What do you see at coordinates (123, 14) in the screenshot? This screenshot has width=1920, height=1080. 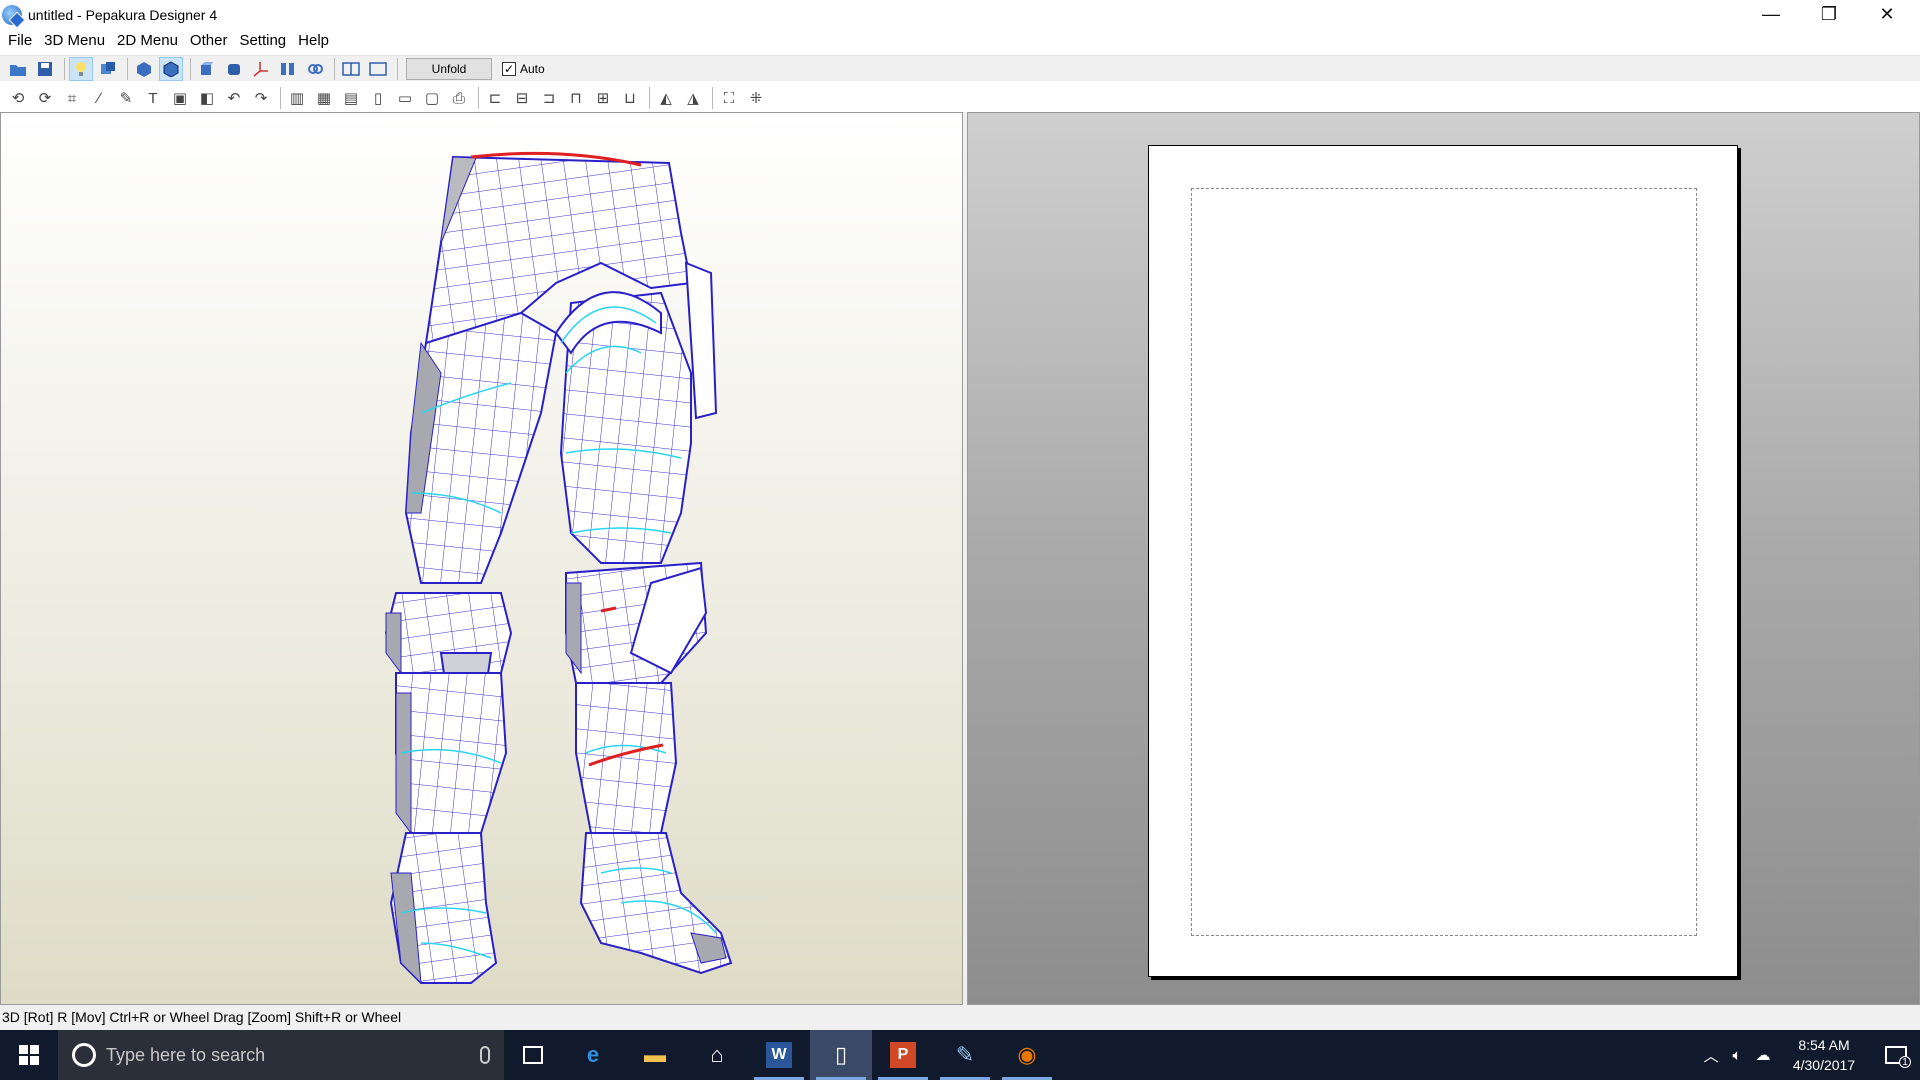 I see `window-title: untitled - Pepakura Designer 4` at bounding box center [123, 14].